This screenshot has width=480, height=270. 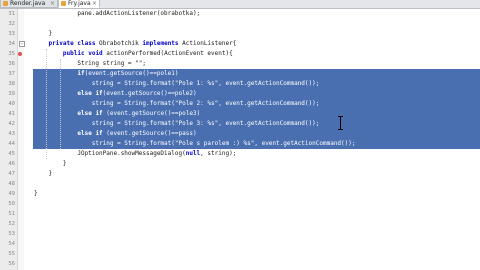 I want to click on line-number: 31, so click(x=11, y=14).